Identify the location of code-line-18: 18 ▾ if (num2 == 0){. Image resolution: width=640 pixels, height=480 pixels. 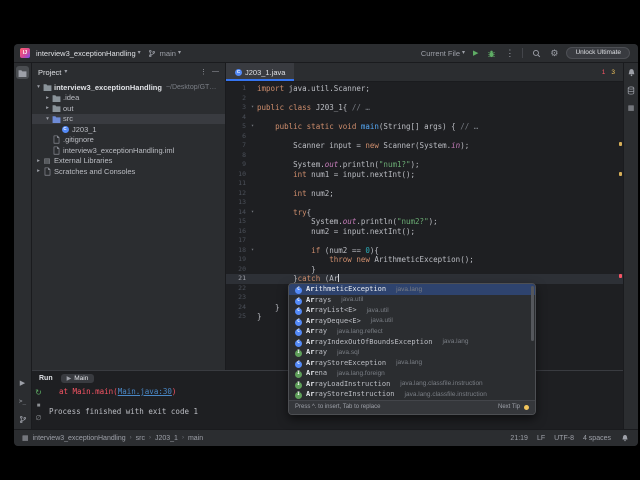
(424, 251).